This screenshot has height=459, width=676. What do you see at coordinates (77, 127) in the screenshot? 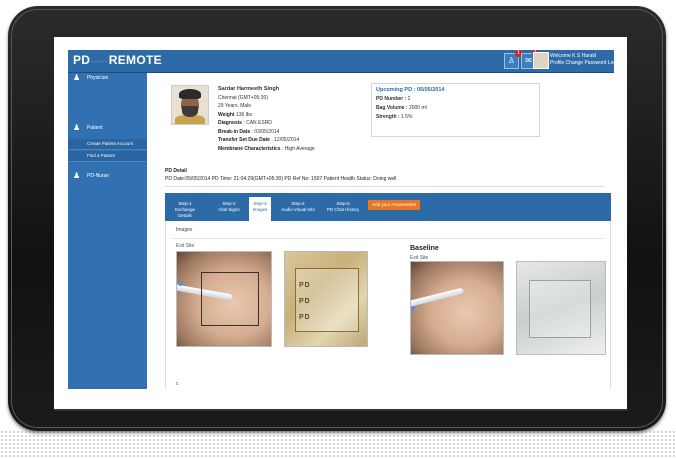
I see `patient-icon: ♟` at bounding box center [77, 127].